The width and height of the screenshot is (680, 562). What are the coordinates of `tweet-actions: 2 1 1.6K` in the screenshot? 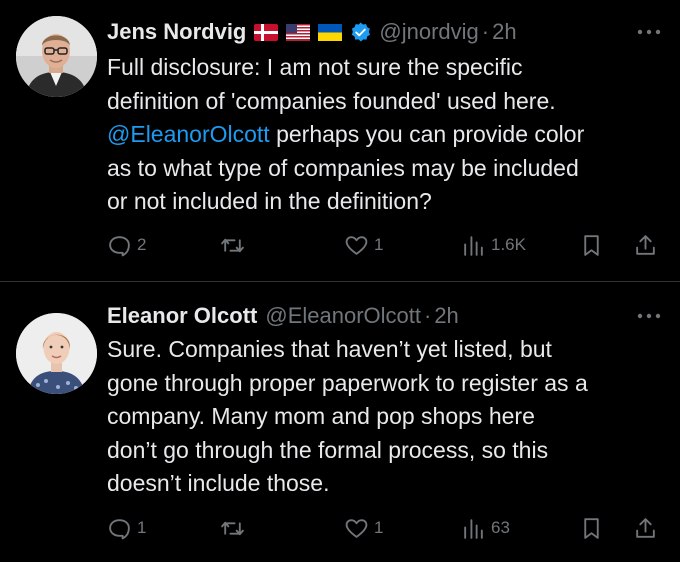 It's located at (387, 245).